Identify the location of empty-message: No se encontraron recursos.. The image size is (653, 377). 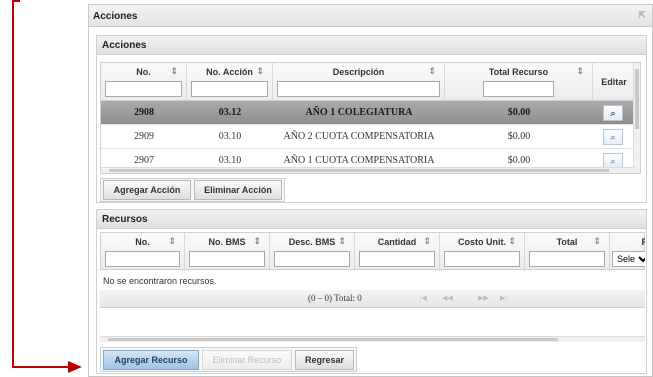
(160, 281).